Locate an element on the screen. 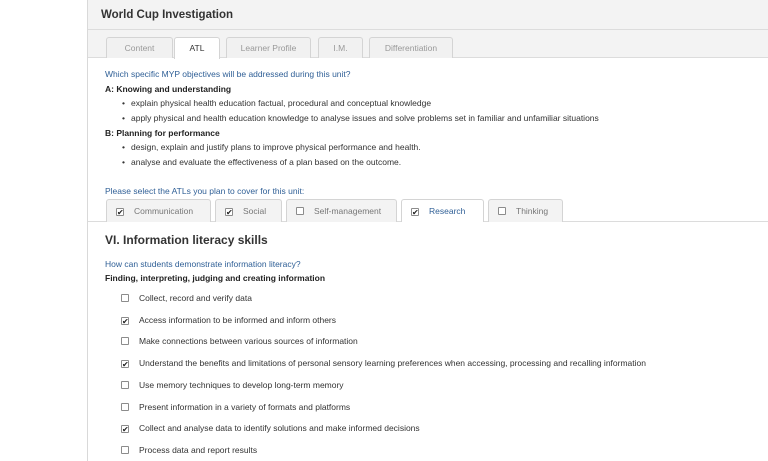 The height and width of the screenshot is (461, 768). skill-item: Process data and report results is located at coordinates (189, 450).